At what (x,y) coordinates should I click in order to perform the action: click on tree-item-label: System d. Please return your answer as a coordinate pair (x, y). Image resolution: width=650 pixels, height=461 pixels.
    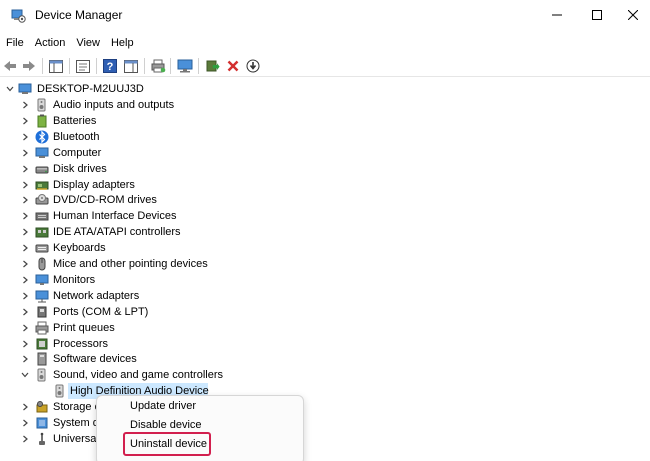
    Looking at the image, I should click on (76, 423).